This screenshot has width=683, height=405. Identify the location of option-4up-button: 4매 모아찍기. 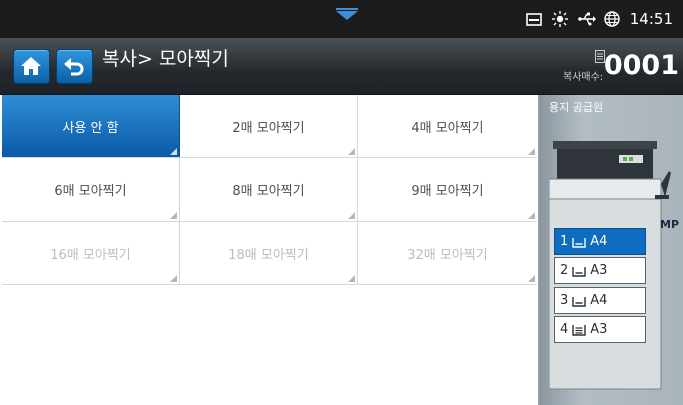
(447, 126).